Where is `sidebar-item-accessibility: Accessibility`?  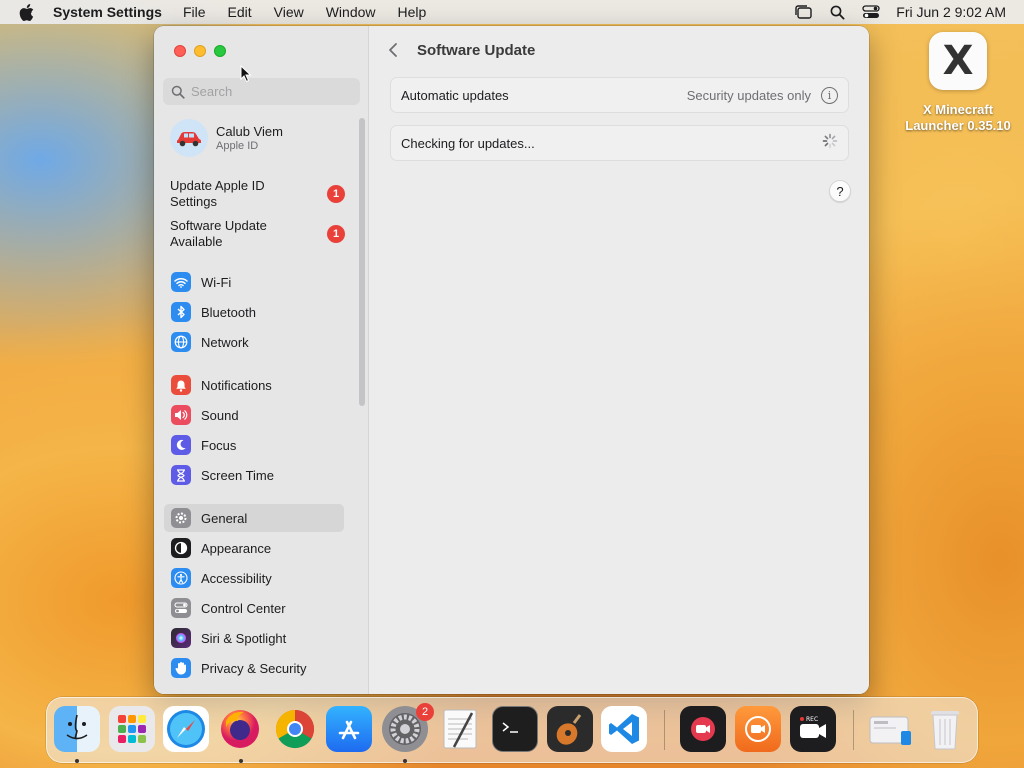 sidebar-item-accessibility: Accessibility is located at coordinates (254, 578).